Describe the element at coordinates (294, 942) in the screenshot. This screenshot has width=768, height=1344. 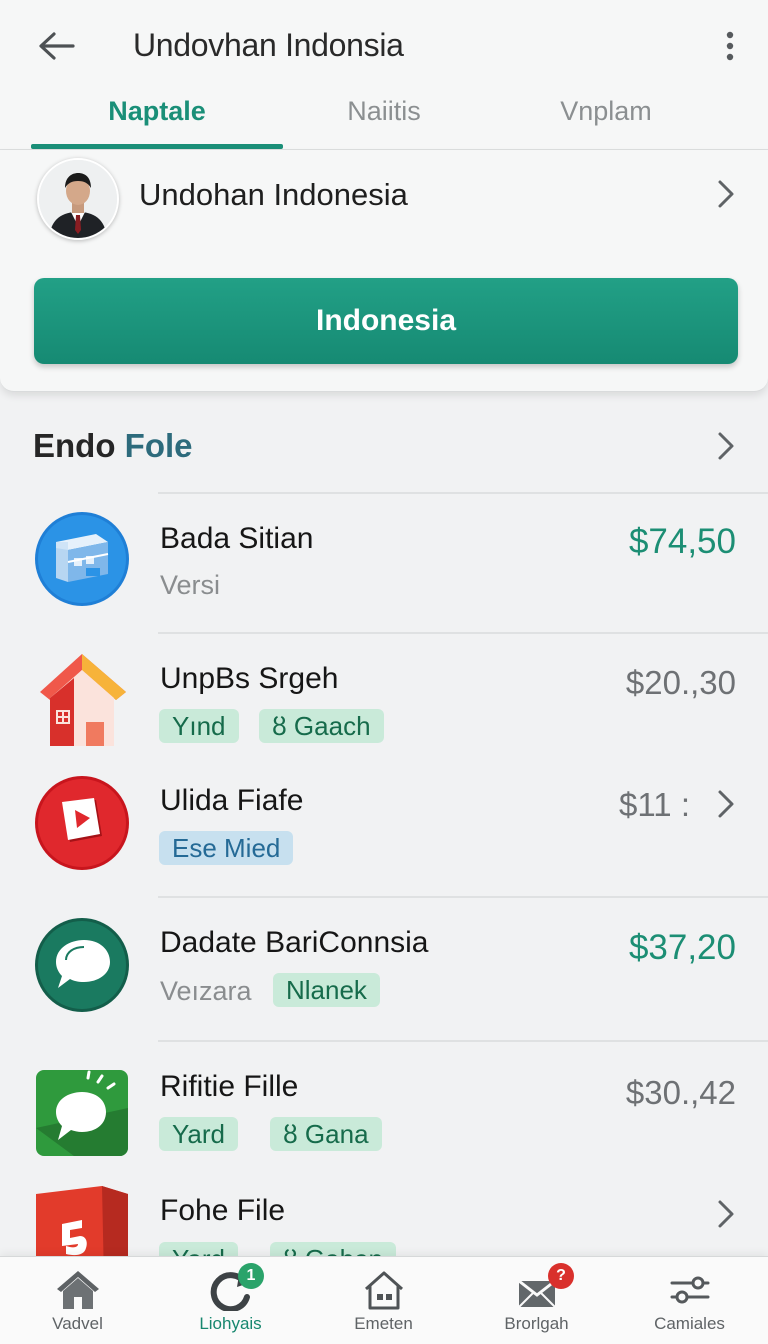
I see `item-title: Dadate BariConnsia` at that location.